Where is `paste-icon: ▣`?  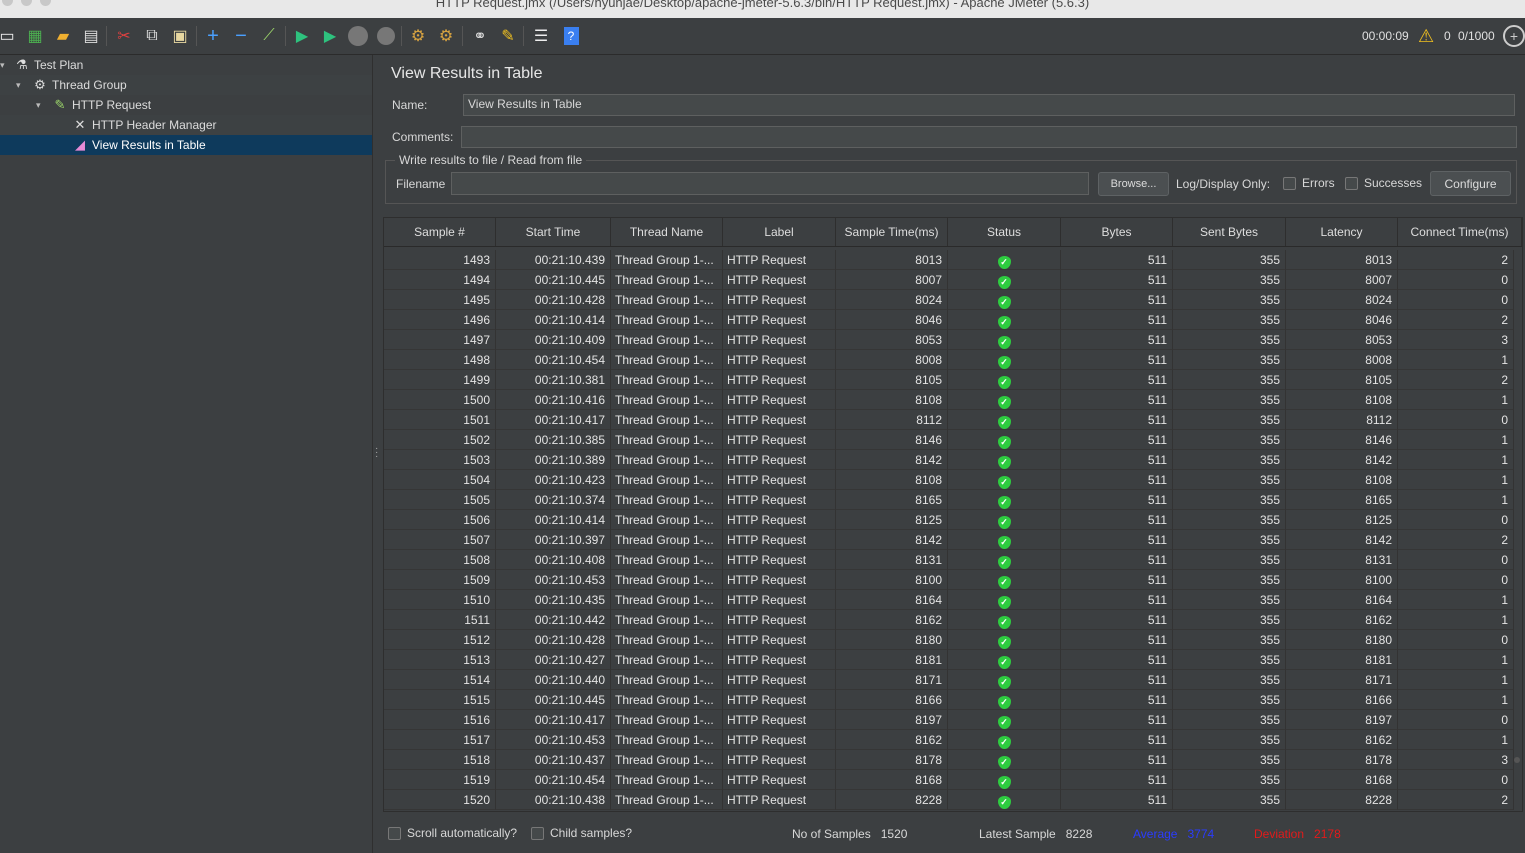 paste-icon: ▣ is located at coordinates (180, 36).